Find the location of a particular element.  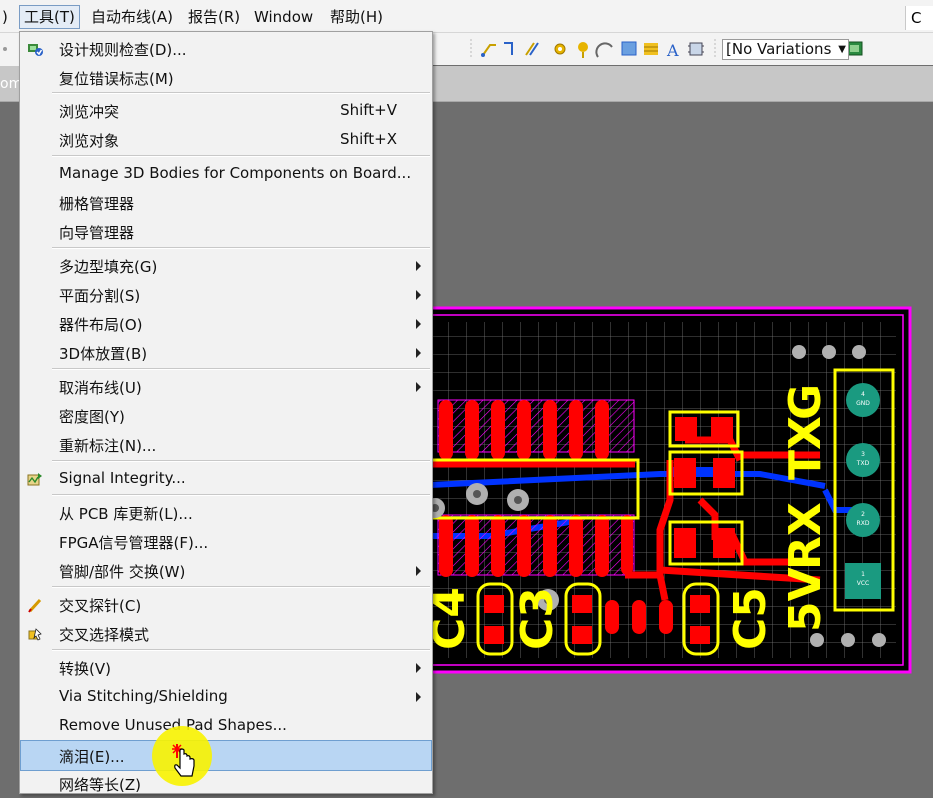

menu-item-9: 平面分割(S) is located at coordinates (226, 294).